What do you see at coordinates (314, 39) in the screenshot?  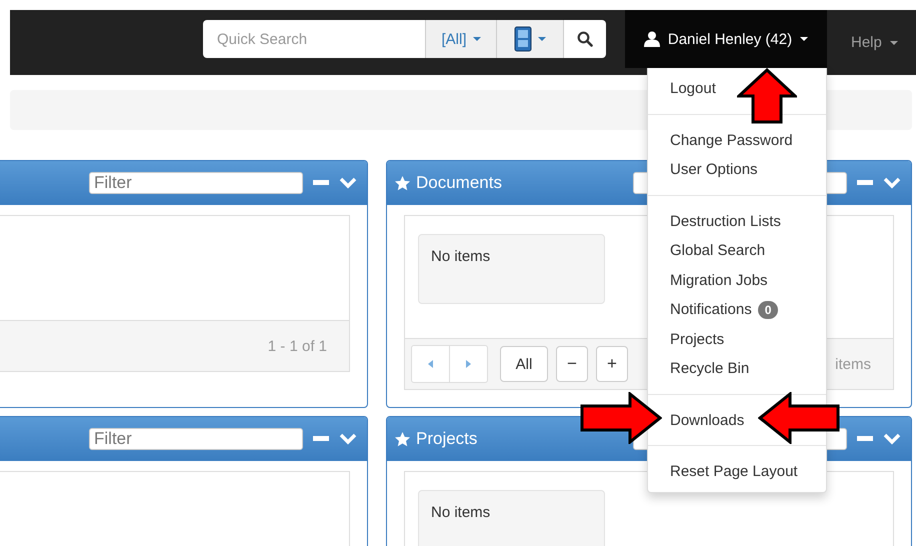 I see `quick-search-field: Quick Search` at bounding box center [314, 39].